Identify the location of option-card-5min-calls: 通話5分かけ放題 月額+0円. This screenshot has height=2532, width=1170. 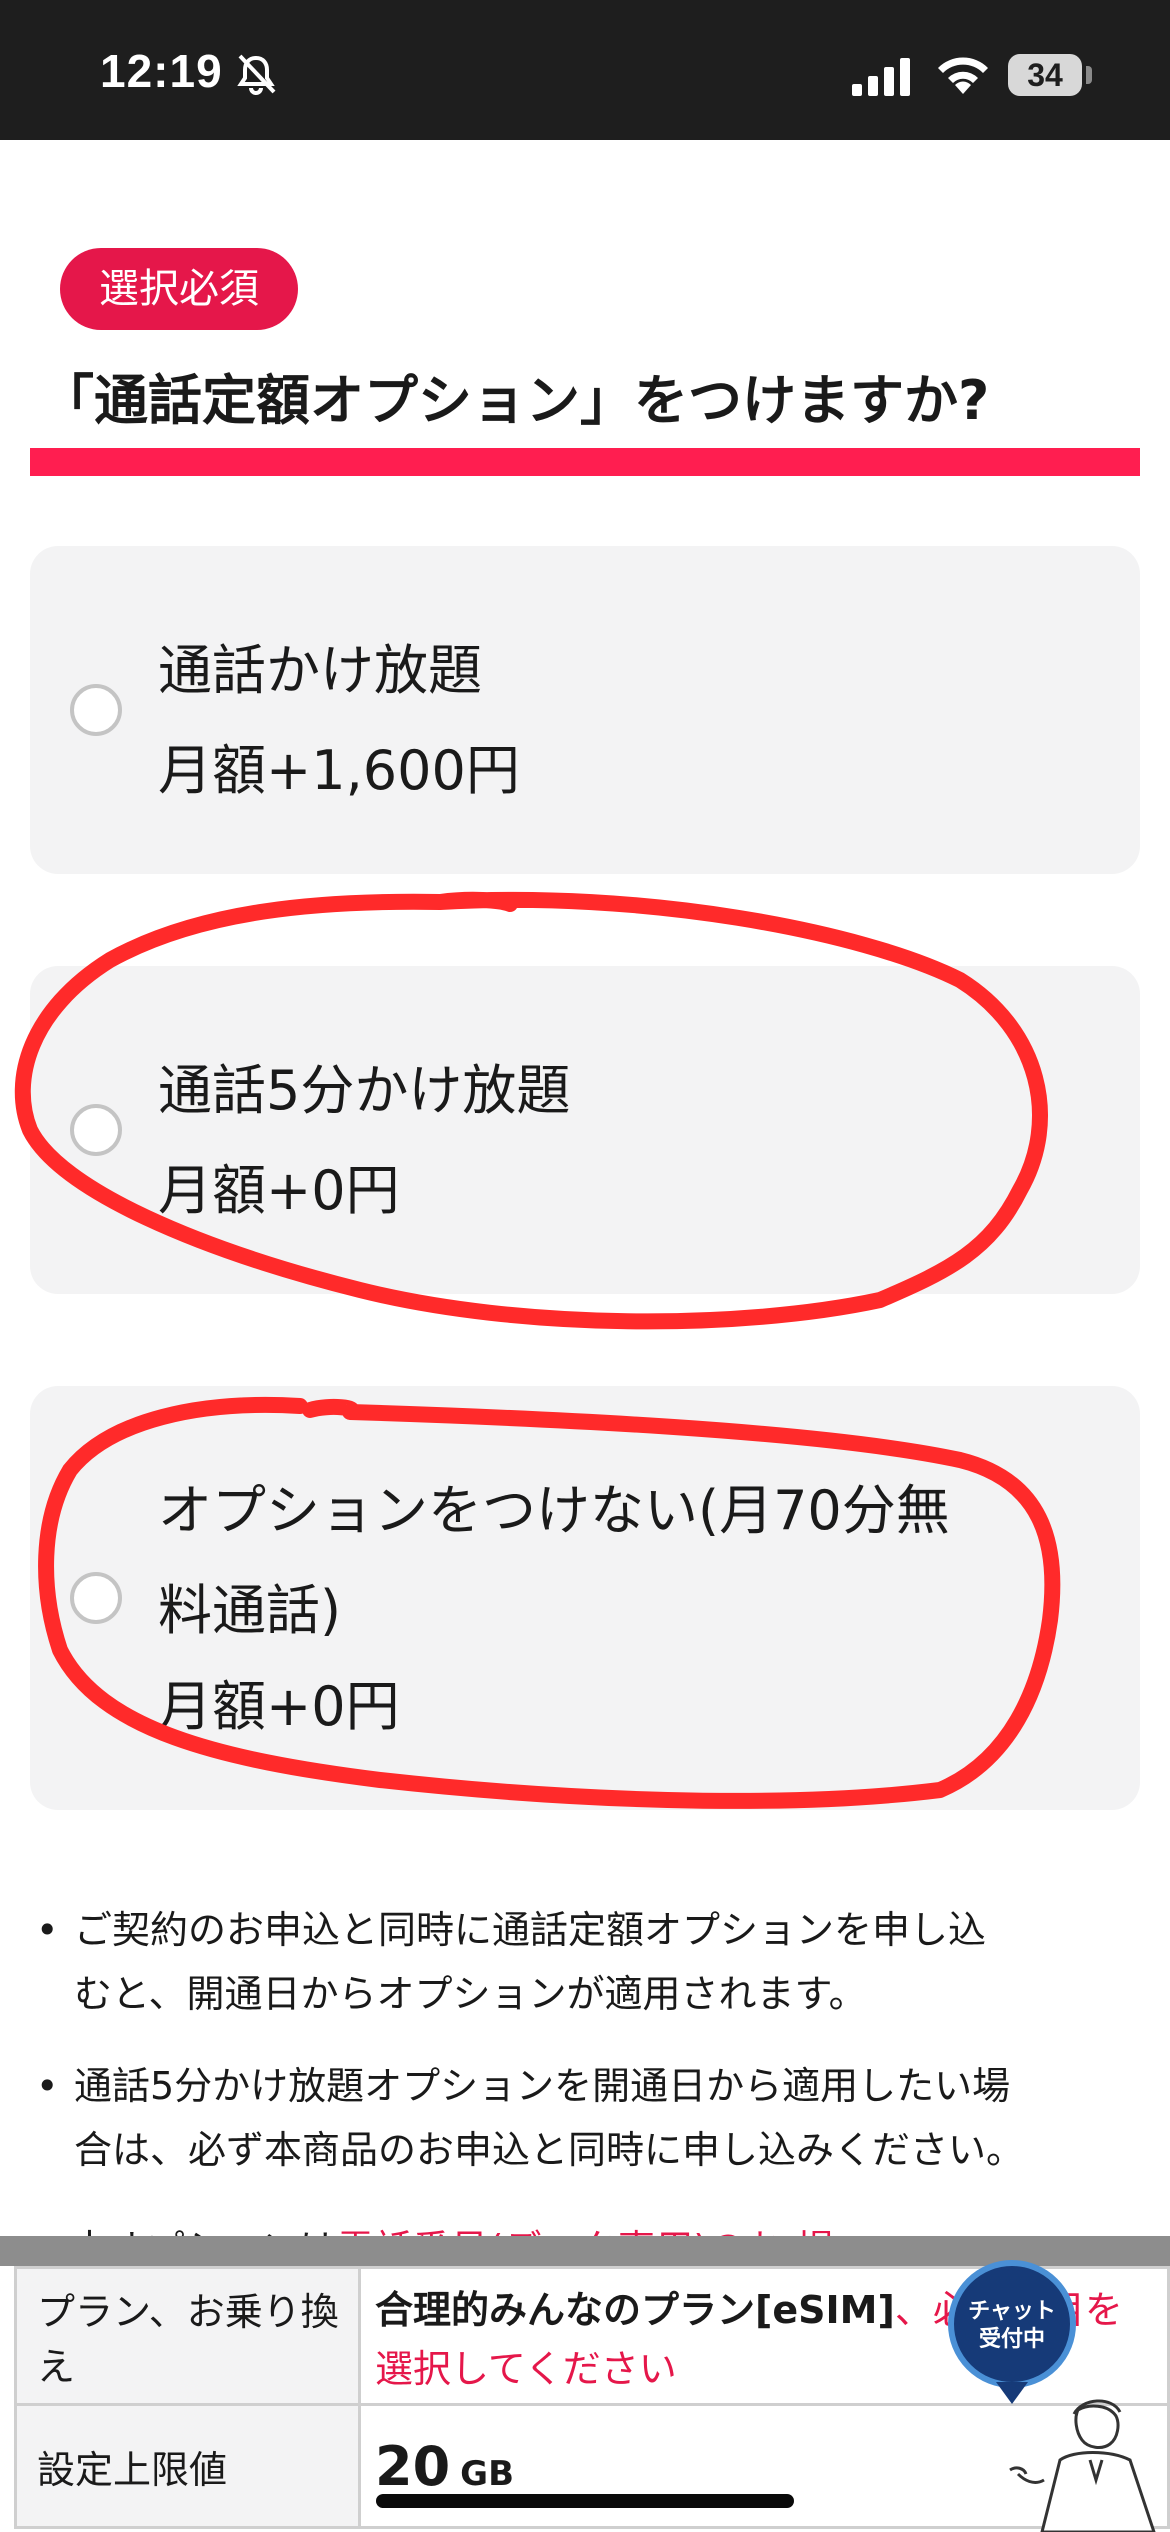
(585, 1130).